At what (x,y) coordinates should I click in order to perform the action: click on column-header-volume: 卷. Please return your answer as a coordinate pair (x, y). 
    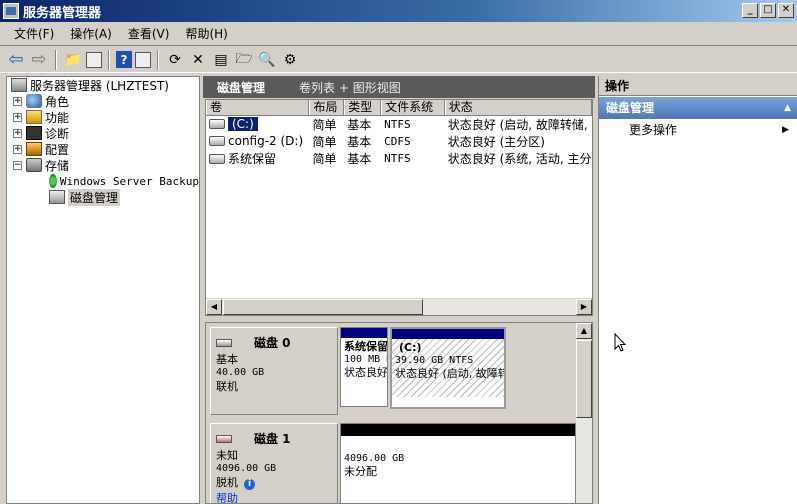
    Looking at the image, I should click on (258, 107).